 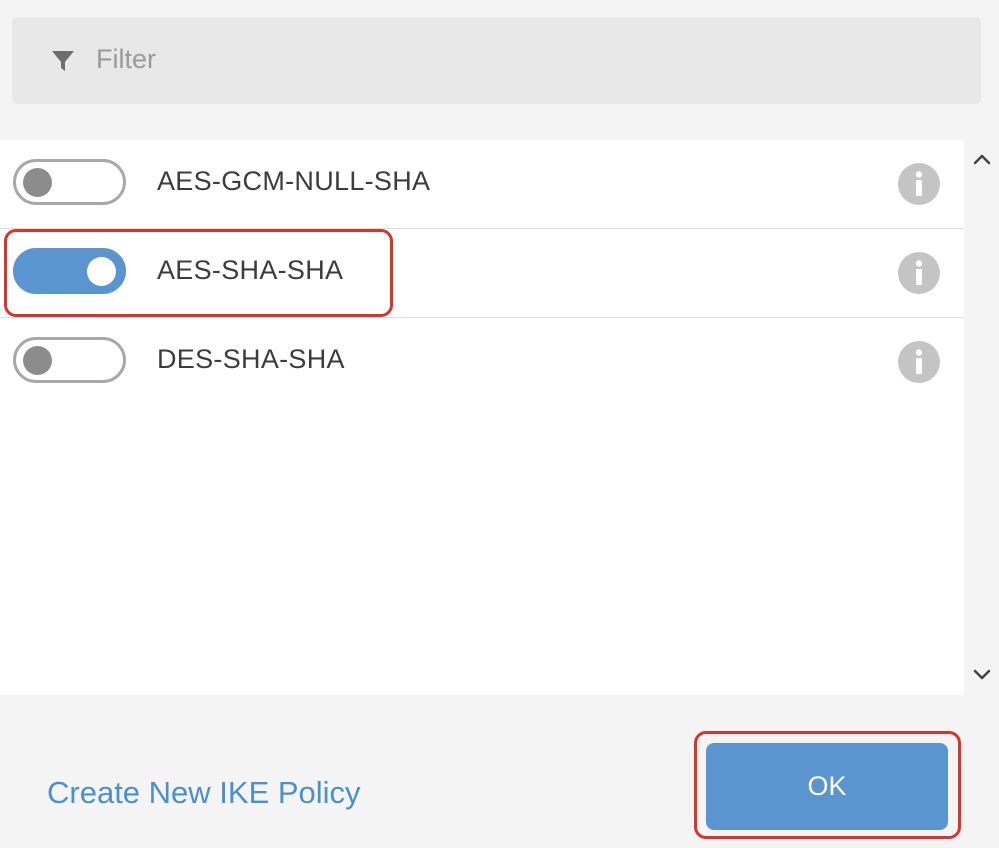 I want to click on policy-row: AES-GCM-NULL-SHA, so click(x=482, y=184).